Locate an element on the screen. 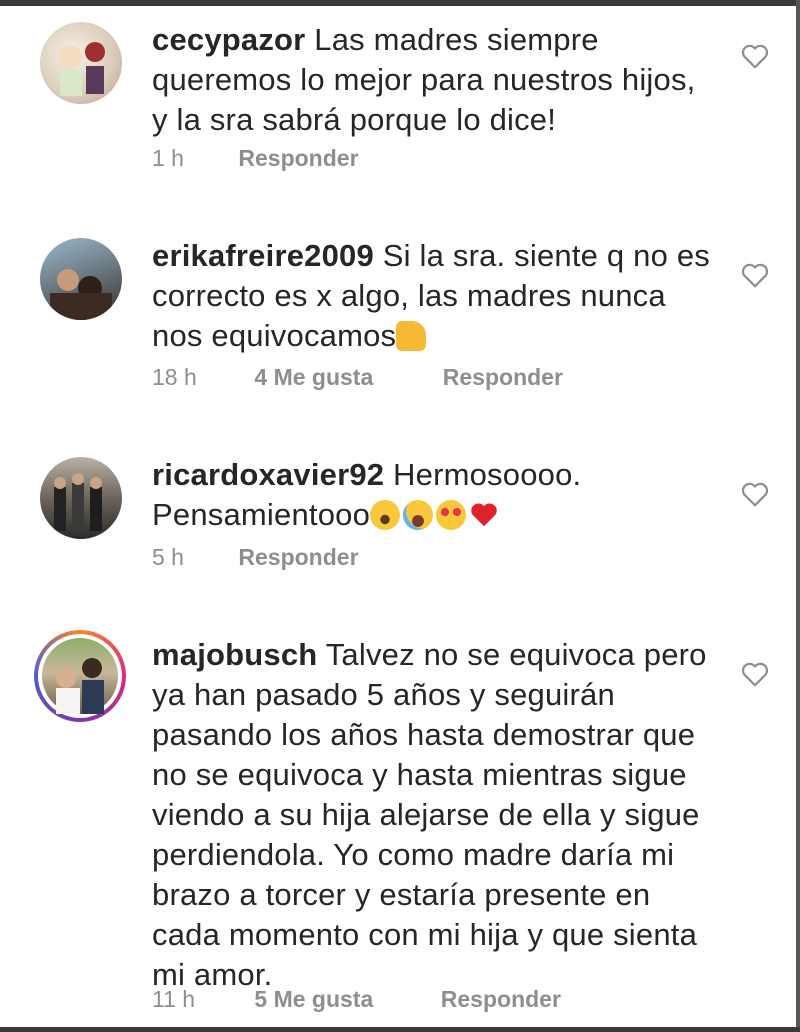 The height and width of the screenshot is (1032, 800). comment-meta: 18 h 4 Me gusta Responder is located at coordinates (357, 377).